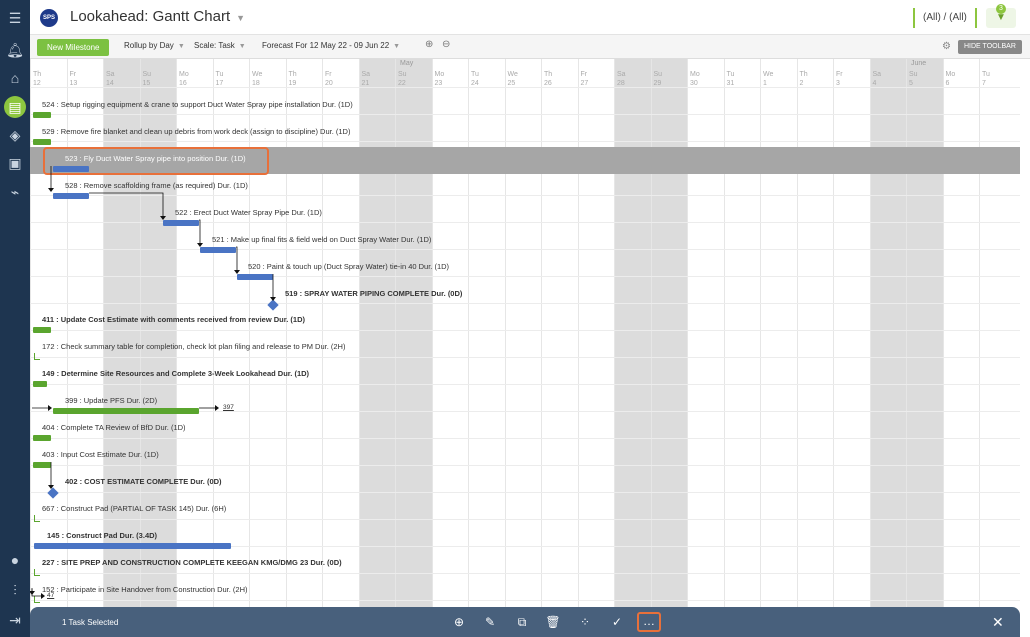  I want to click on forecast-label: Forecast For 12 May 22 - 09 Jun 22, so click(326, 45).